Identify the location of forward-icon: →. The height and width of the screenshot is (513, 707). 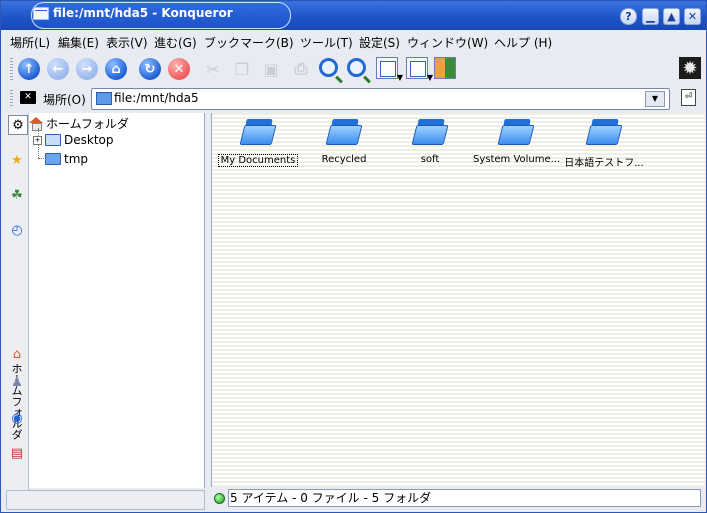
(87, 69).